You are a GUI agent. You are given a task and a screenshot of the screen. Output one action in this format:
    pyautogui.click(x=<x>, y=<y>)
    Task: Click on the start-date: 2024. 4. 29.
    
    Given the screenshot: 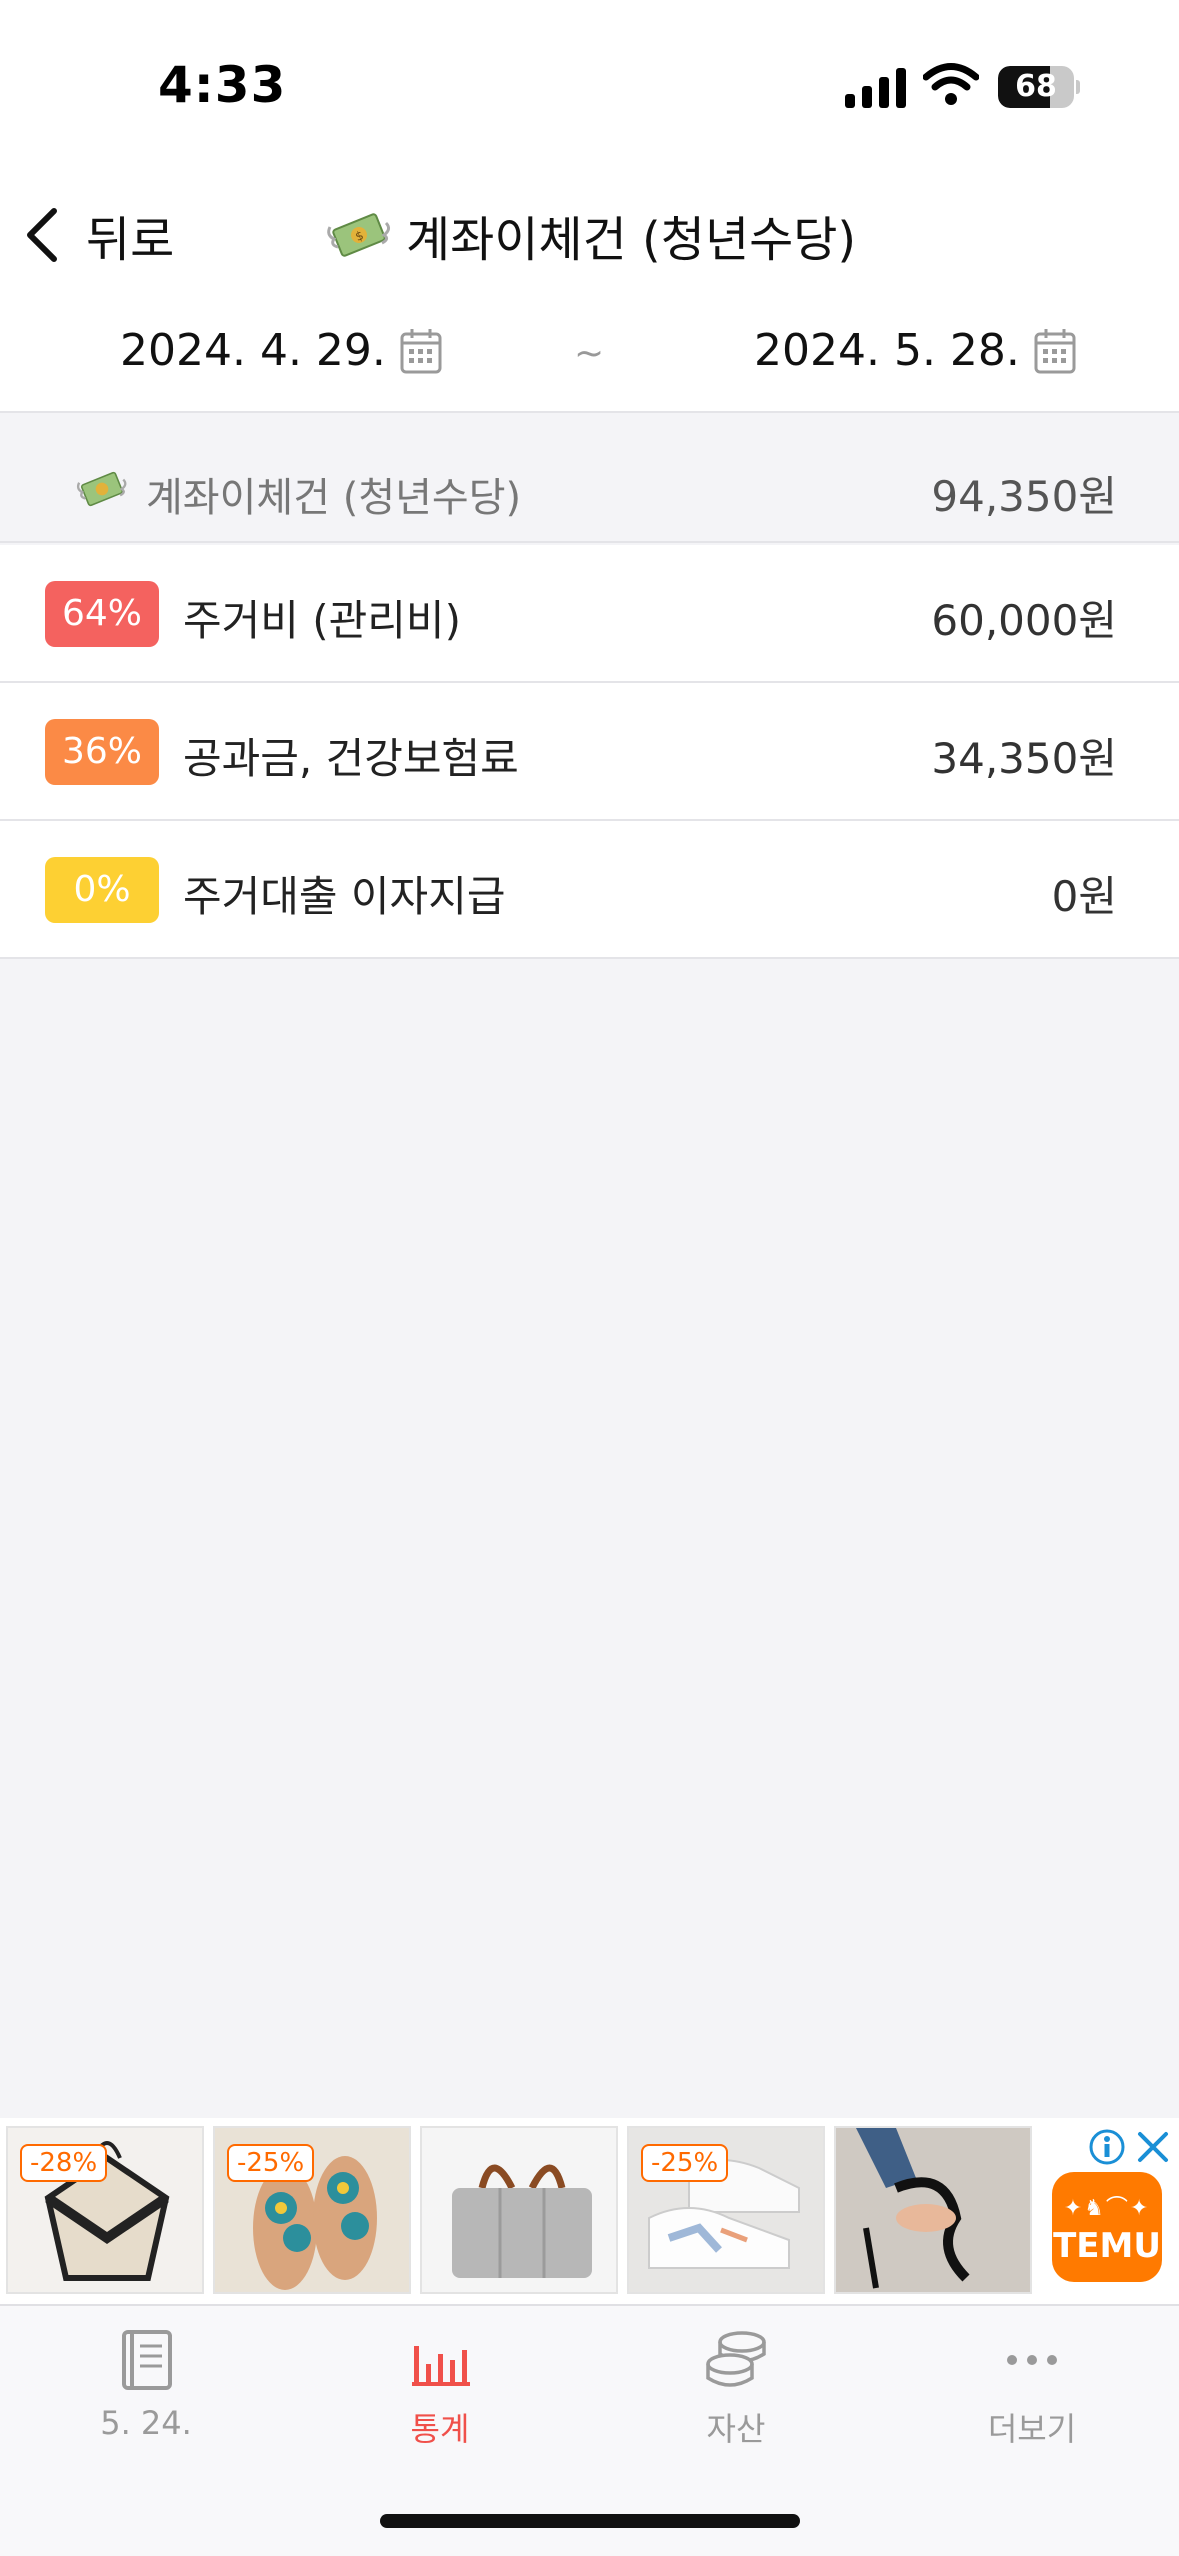 What is the action you would take?
    pyautogui.click(x=253, y=350)
    